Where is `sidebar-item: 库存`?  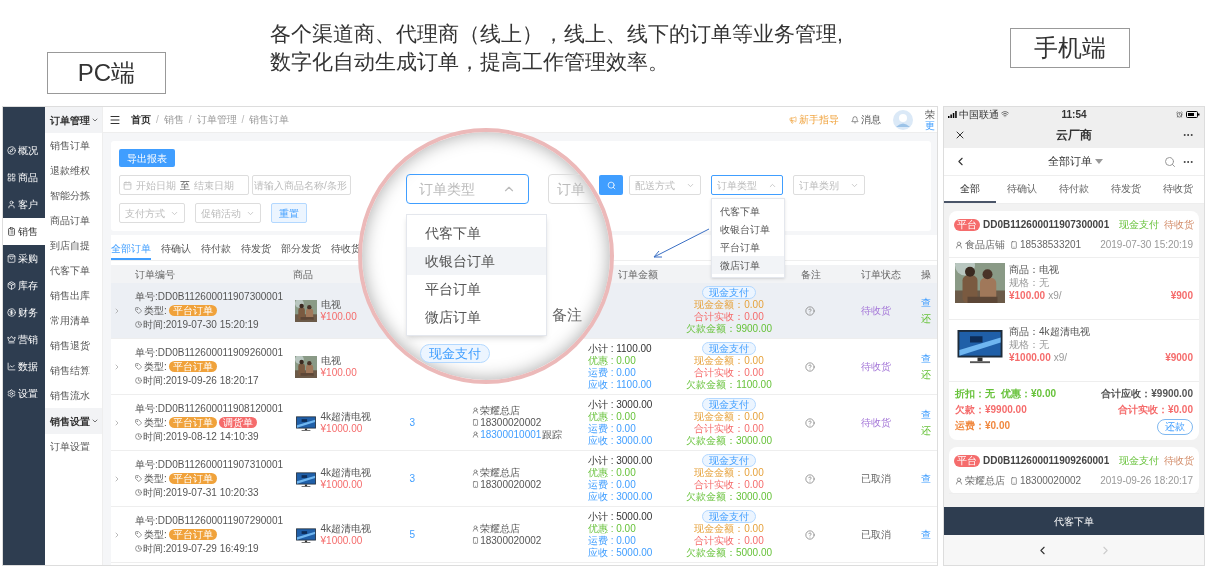 sidebar-item: 库存 is located at coordinates (24, 285).